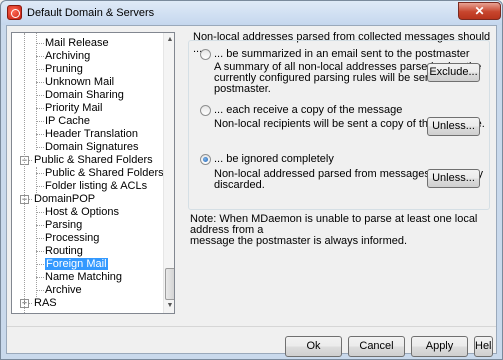  I want to click on tree-item: DomainPOP, so click(64, 199).